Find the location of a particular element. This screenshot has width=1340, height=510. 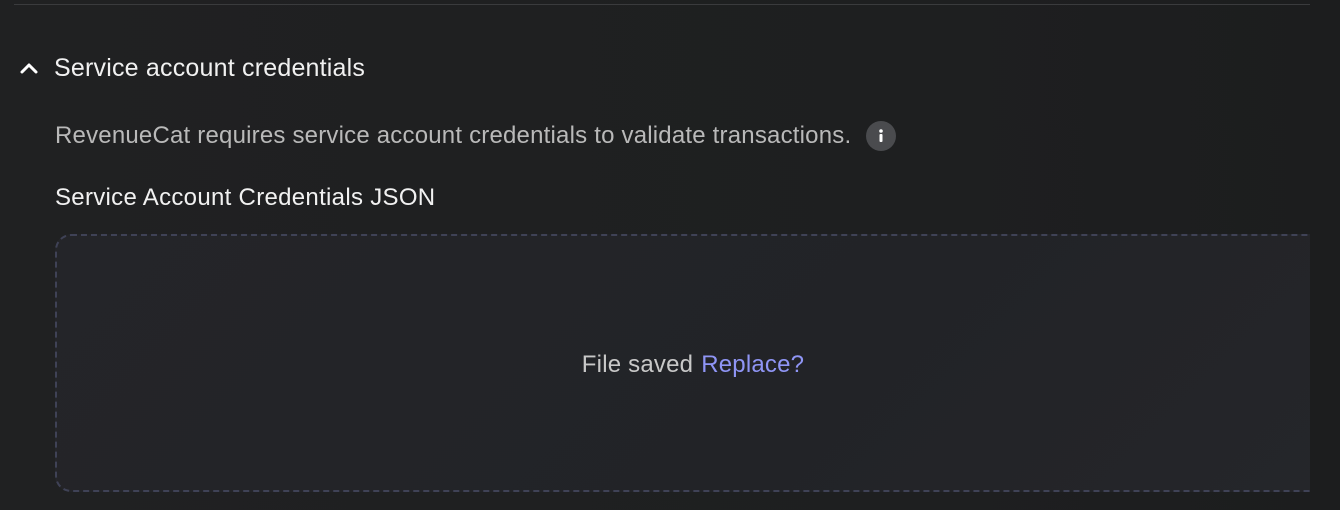

file-saved-label: File saved is located at coordinates (637, 364).